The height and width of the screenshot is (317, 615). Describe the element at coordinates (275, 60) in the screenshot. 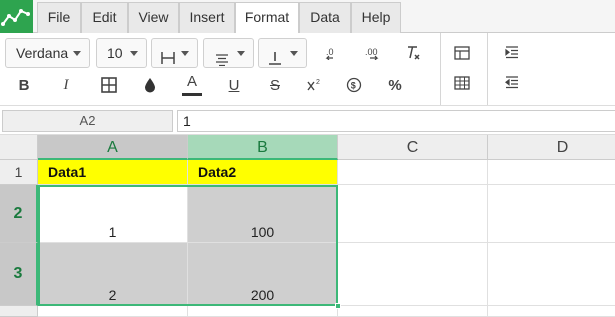

I see `valign-bottom-icon` at that location.